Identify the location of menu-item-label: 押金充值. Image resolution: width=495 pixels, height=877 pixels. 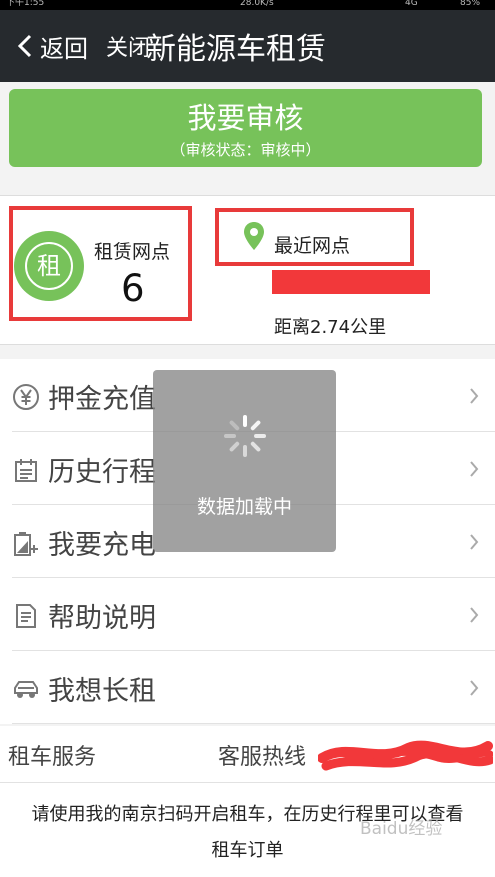
(102, 399).